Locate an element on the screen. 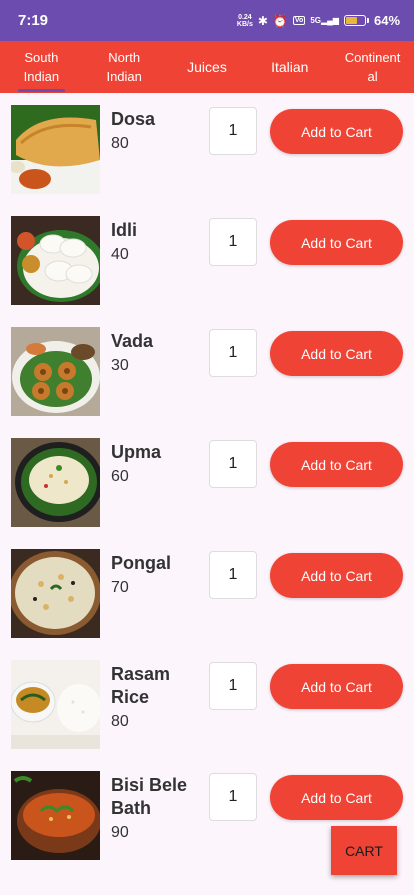 The image size is (414, 895). rasam-rice-image is located at coordinates (55, 704).